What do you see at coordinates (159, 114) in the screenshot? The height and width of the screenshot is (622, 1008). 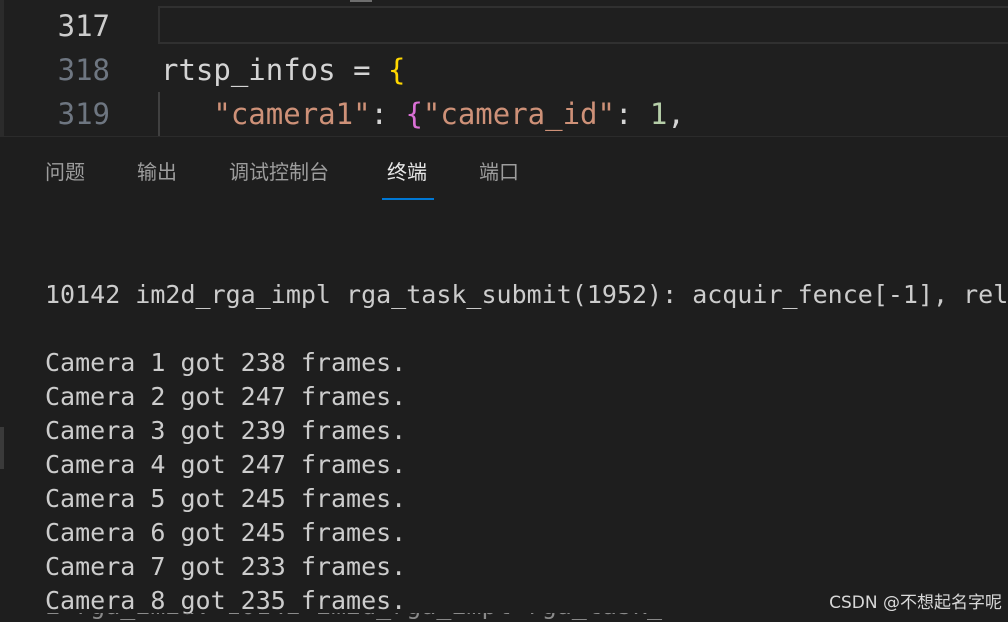 I see `indent-guide` at bounding box center [159, 114].